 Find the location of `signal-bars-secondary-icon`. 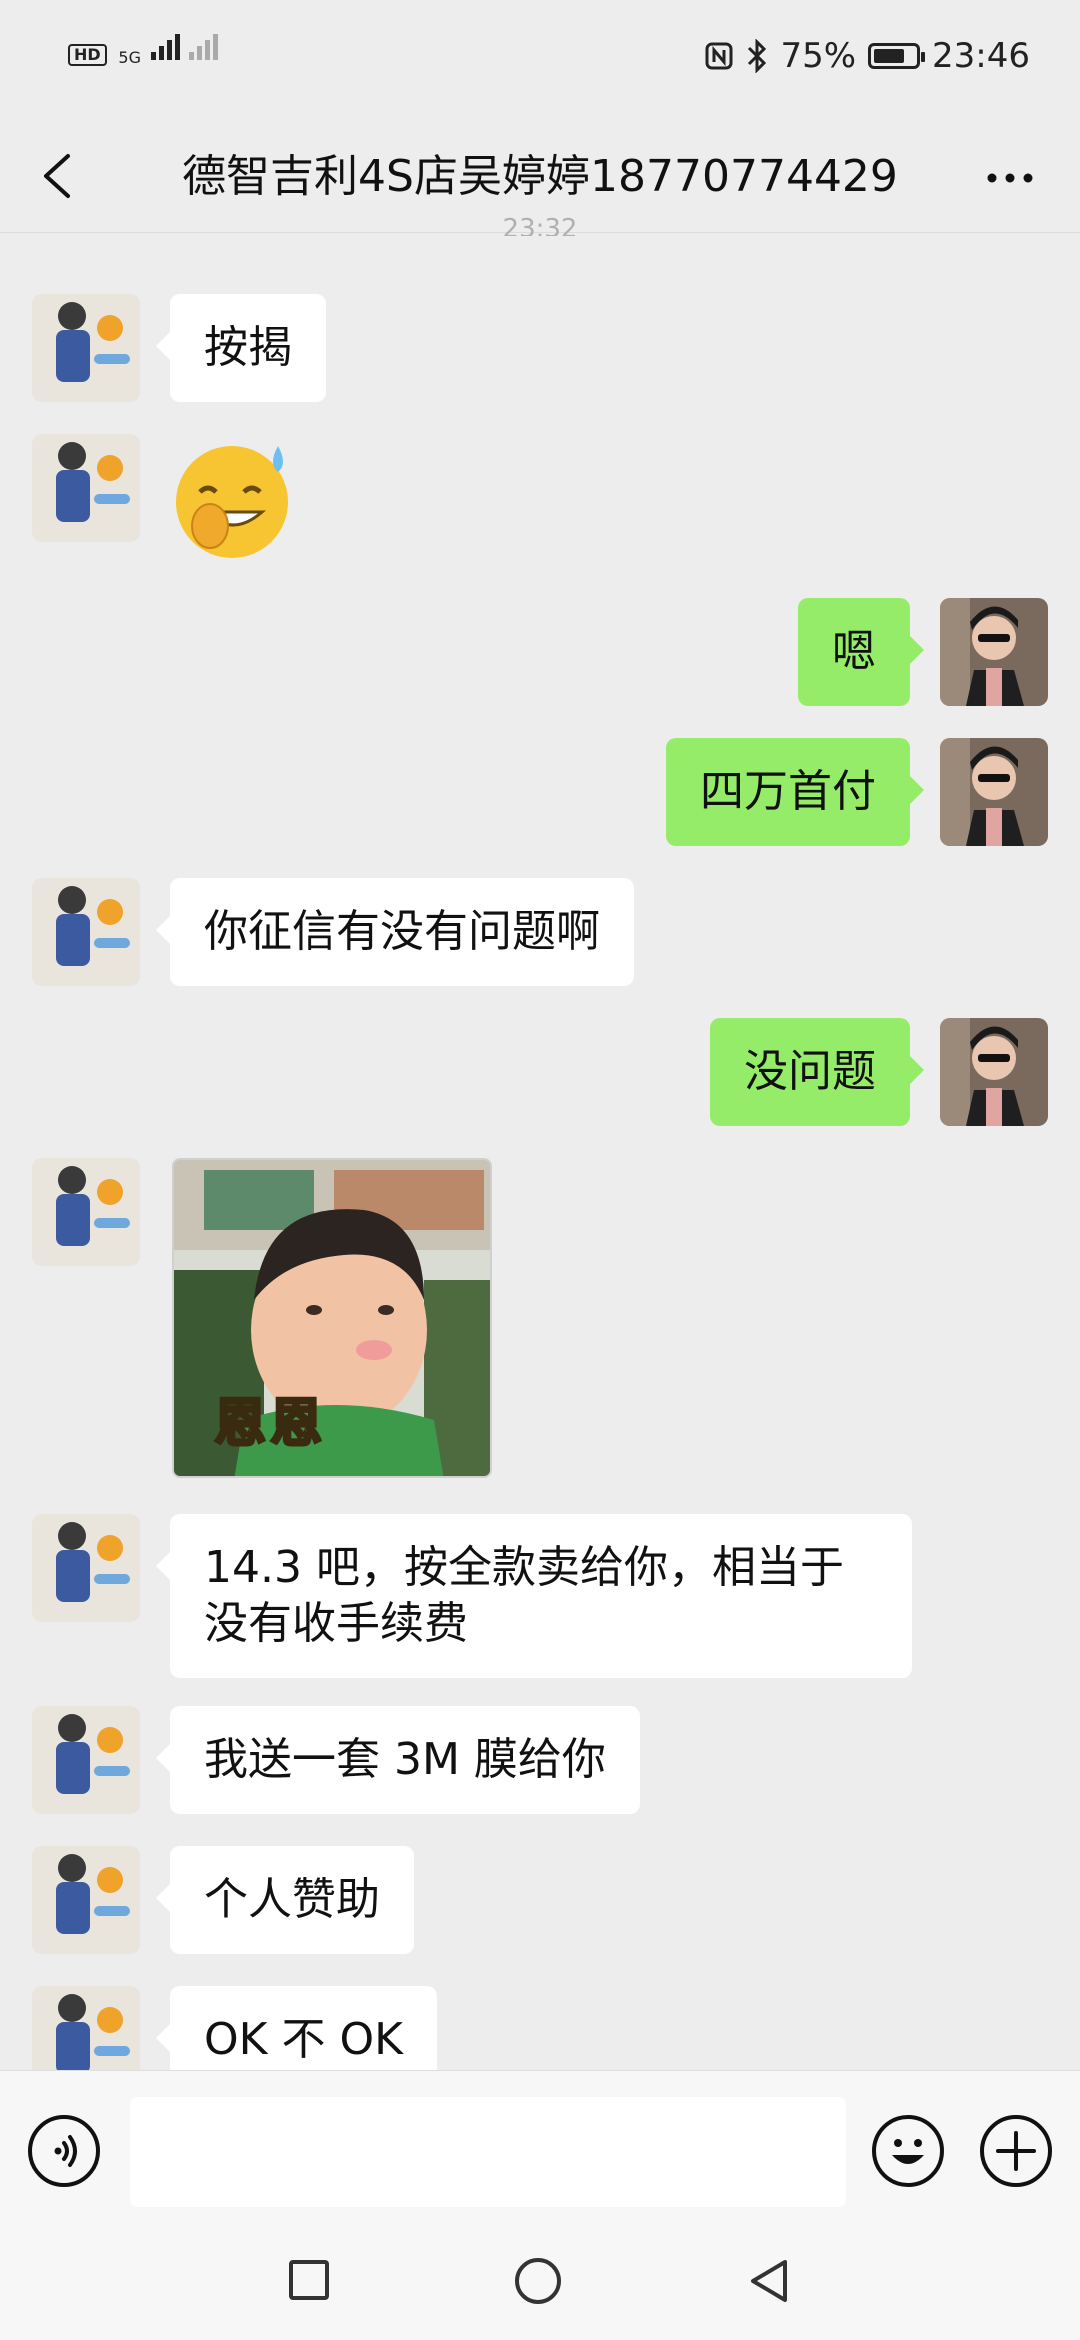

signal-bars-secondary-icon is located at coordinates (204, 45).